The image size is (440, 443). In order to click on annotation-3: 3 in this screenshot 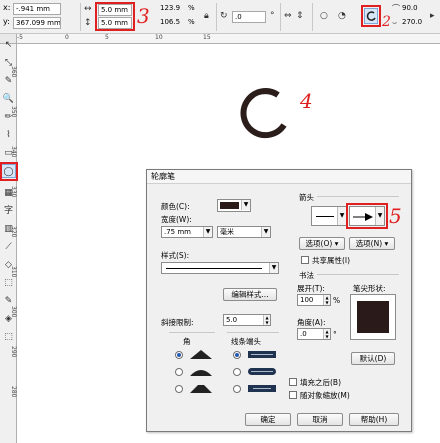, I will do `click(143, 16)`.